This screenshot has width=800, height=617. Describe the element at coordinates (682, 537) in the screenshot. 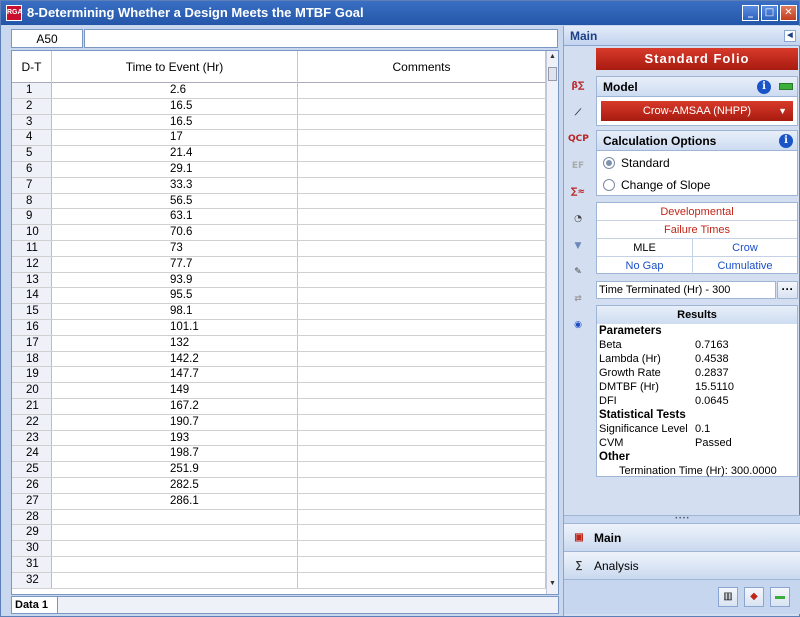

I see `nav-main: ▣ Main` at that location.